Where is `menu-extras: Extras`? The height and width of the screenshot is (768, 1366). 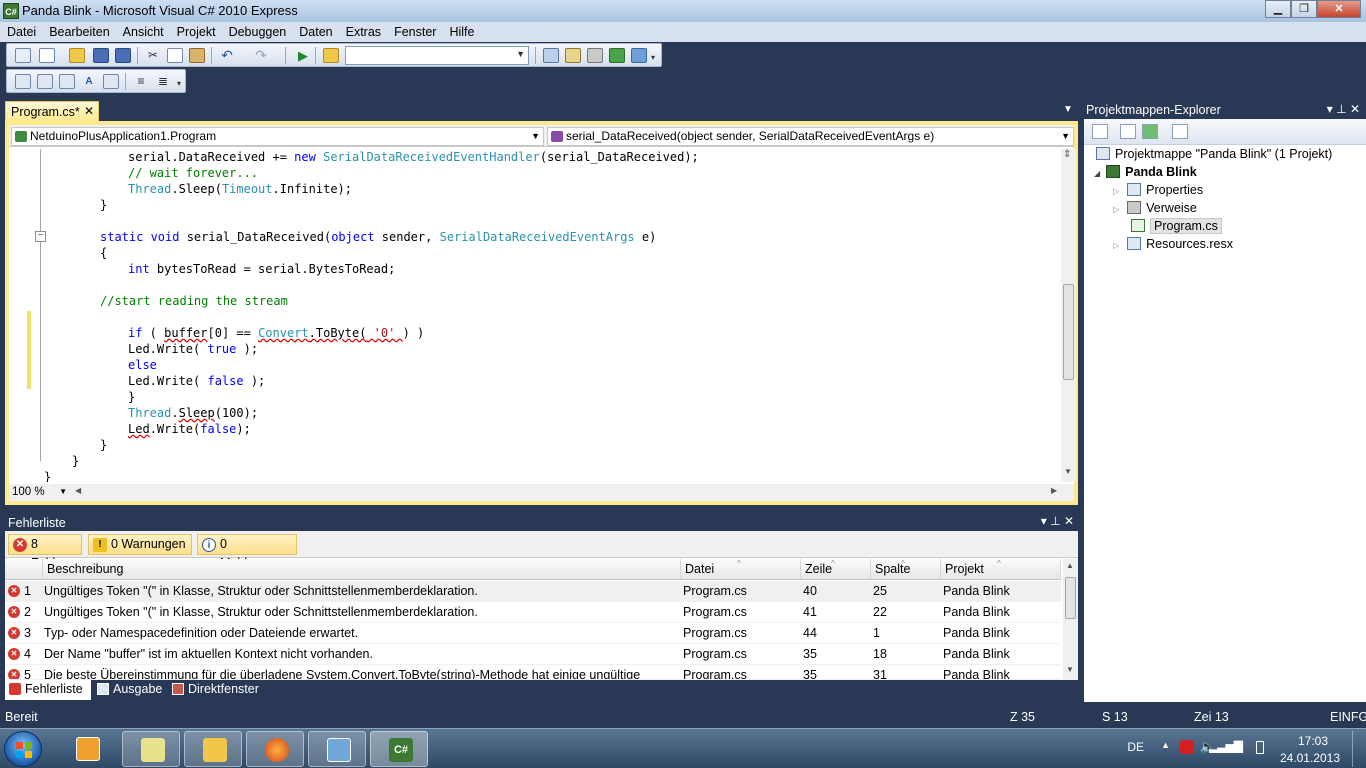 menu-extras: Extras is located at coordinates (363, 30).